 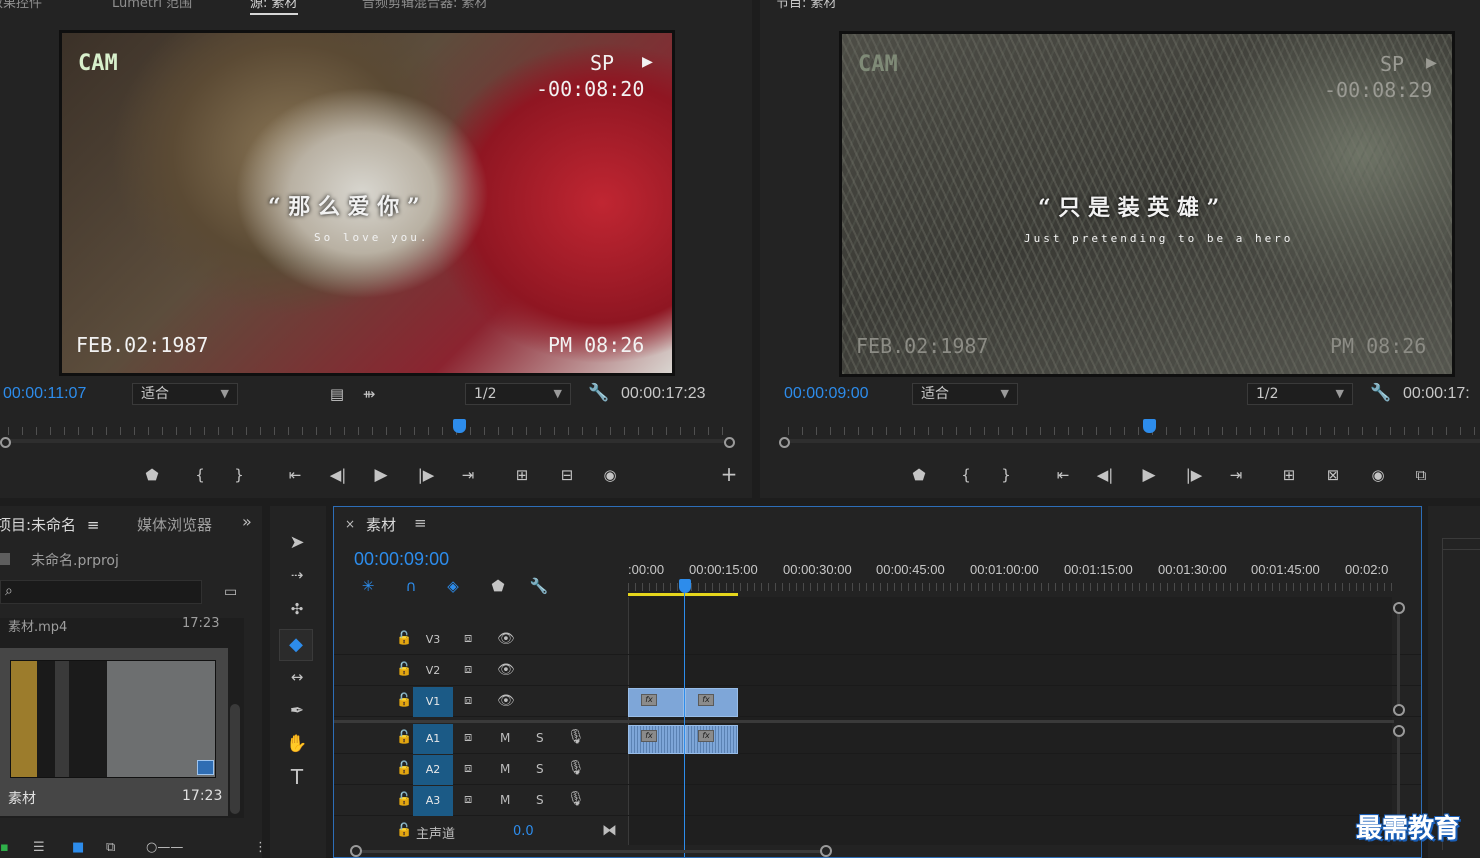 I want to click on source-timecode-current: 00:00:11:07, so click(x=44, y=394).